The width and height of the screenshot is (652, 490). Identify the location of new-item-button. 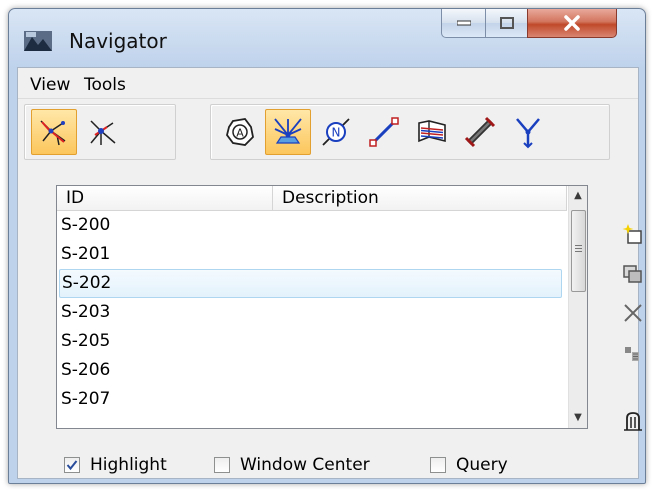
(633, 235).